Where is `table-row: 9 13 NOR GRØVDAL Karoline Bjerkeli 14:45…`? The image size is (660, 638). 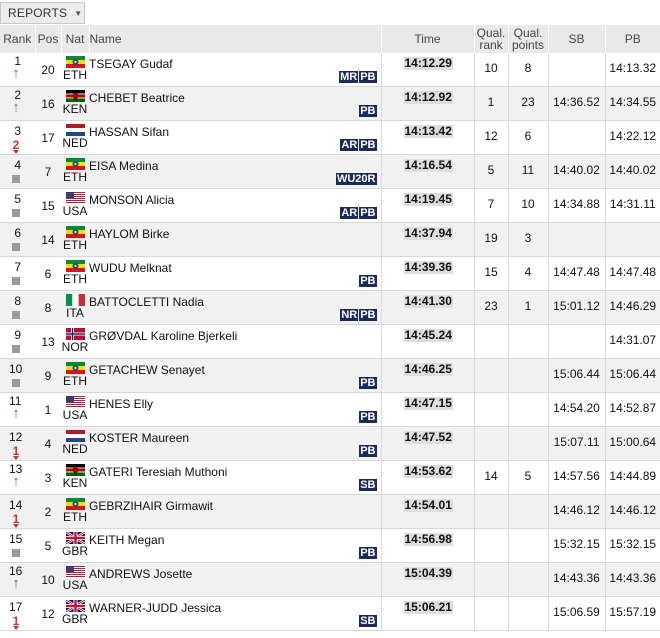
table-row: 9 13 NOR GRØVDAL Karoline Bjerkeli 14:45… is located at coordinates (330, 341).